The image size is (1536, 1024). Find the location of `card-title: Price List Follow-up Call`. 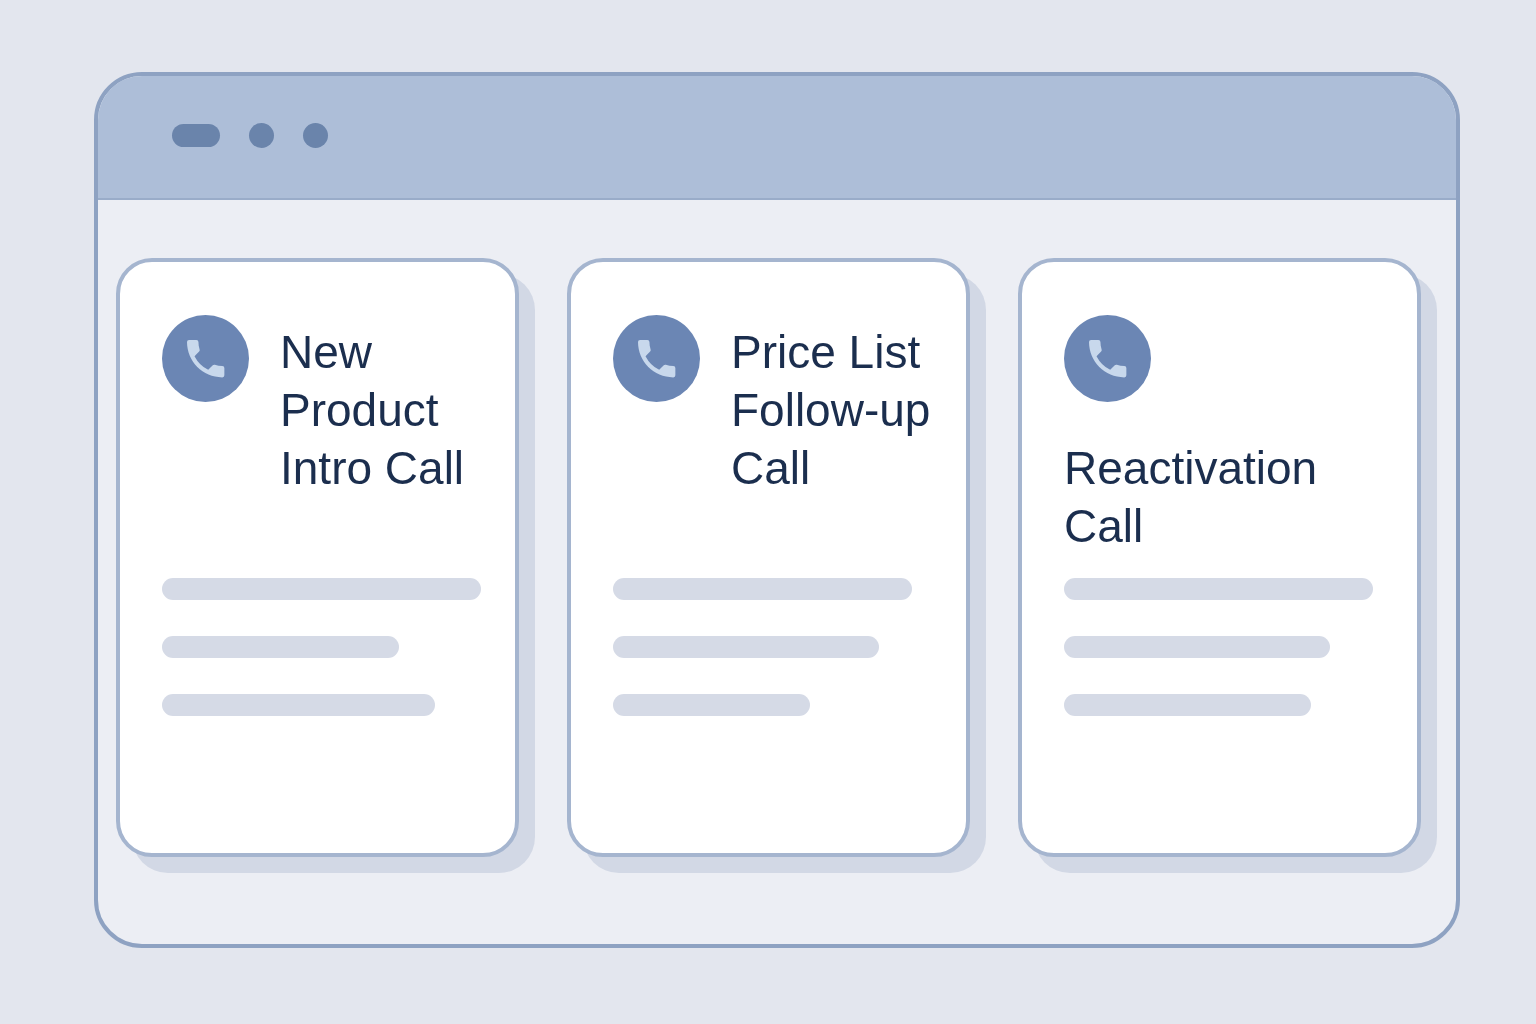

card-title: Price List Follow-up Call is located at coordinates (831, 410).